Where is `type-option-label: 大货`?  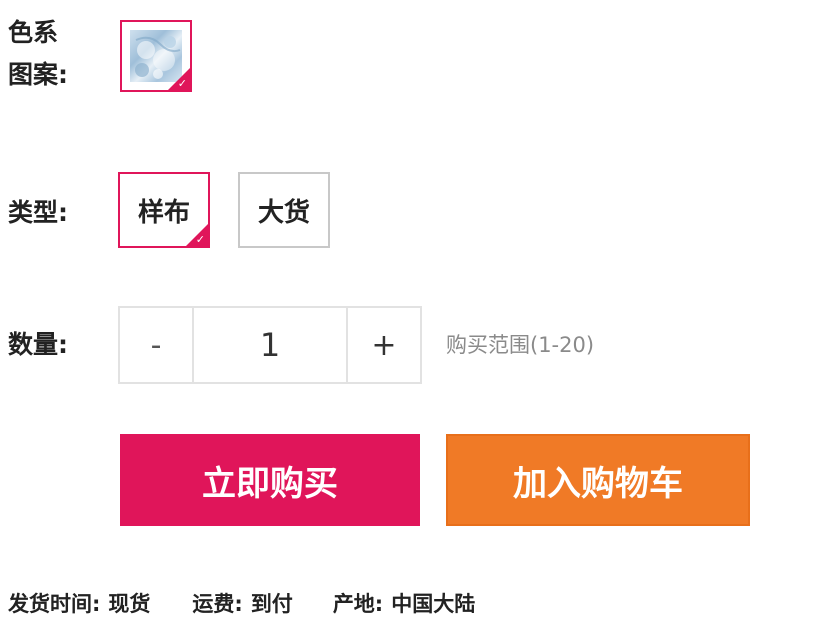 type-option-label: 大货 is located at coordinates (283, 212).